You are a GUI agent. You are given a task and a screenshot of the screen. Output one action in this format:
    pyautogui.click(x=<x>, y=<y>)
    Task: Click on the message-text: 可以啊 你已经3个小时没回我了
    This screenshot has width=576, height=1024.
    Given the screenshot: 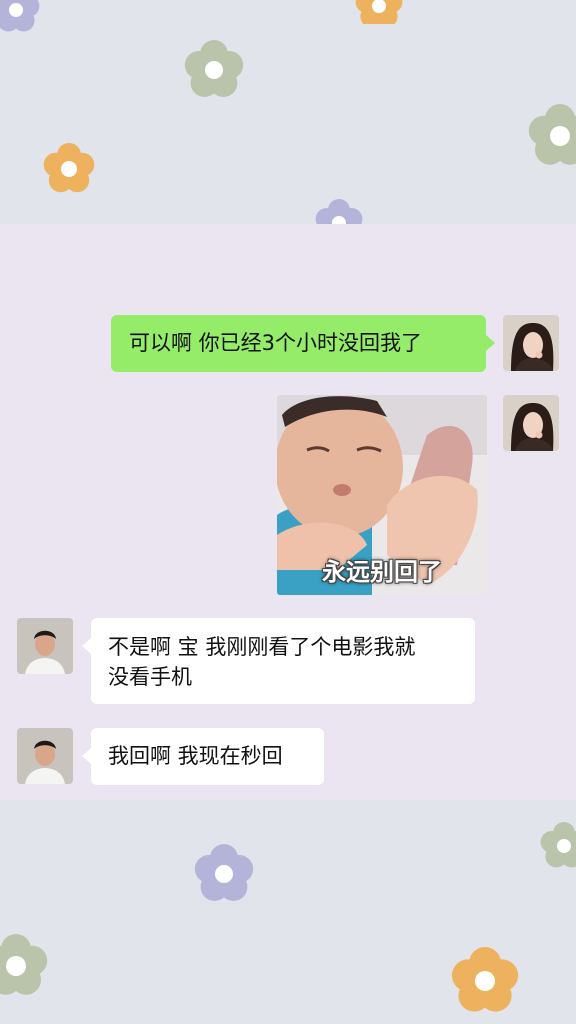 What is the action you would take?
    pyautogui.click(x=276, y=343)
    